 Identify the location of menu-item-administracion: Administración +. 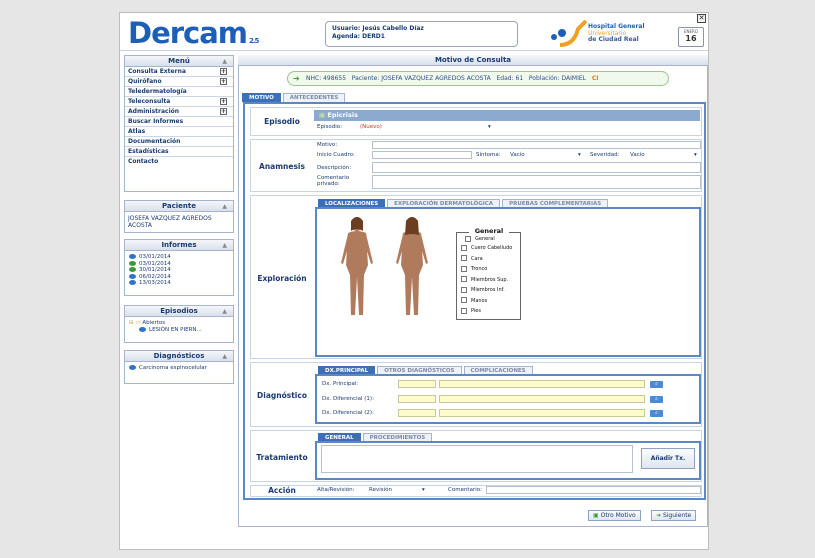
(179, 112).